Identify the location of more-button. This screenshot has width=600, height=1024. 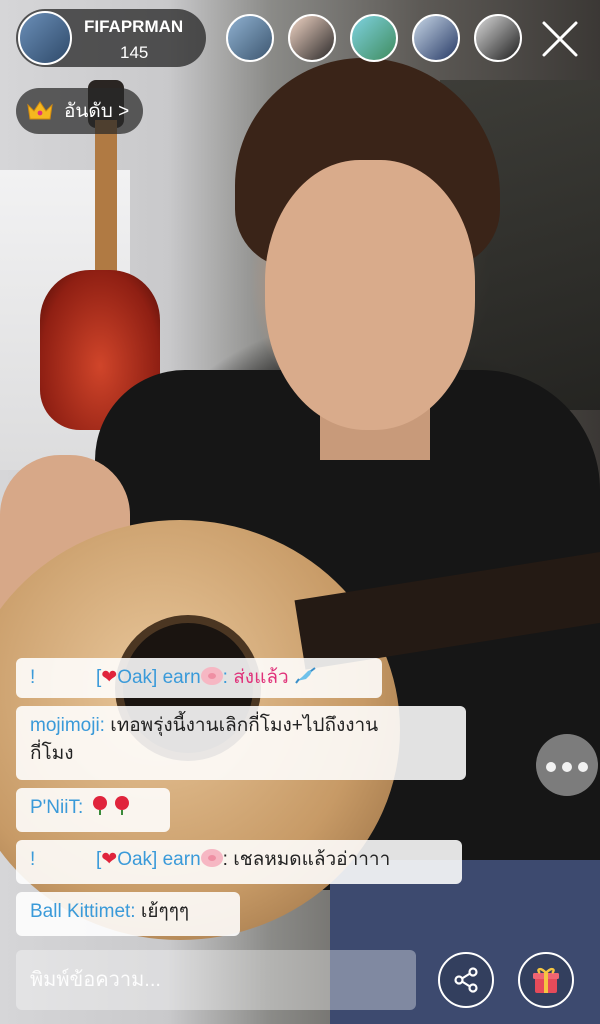
(567, 765).